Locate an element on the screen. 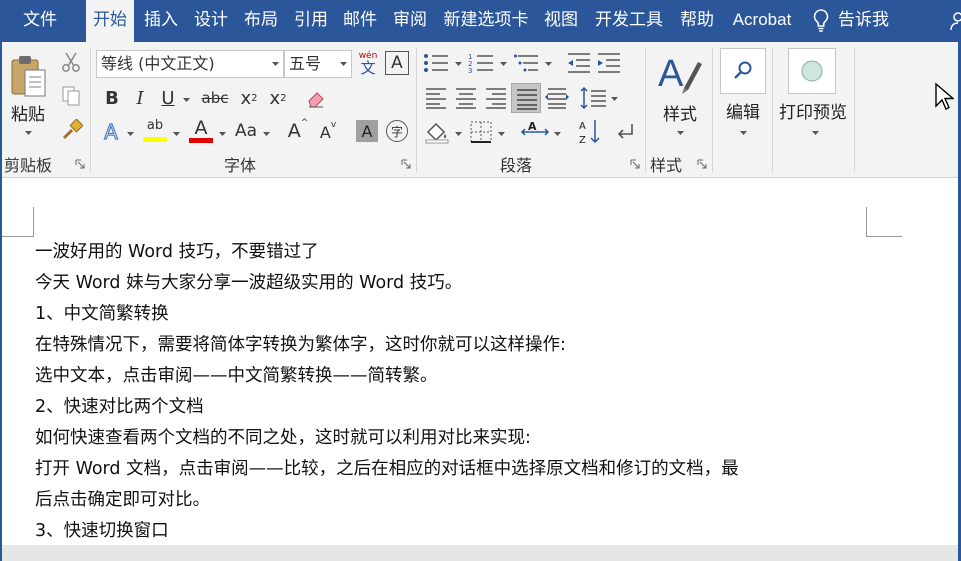  align-left-icon is located at coordinates (436, 98).